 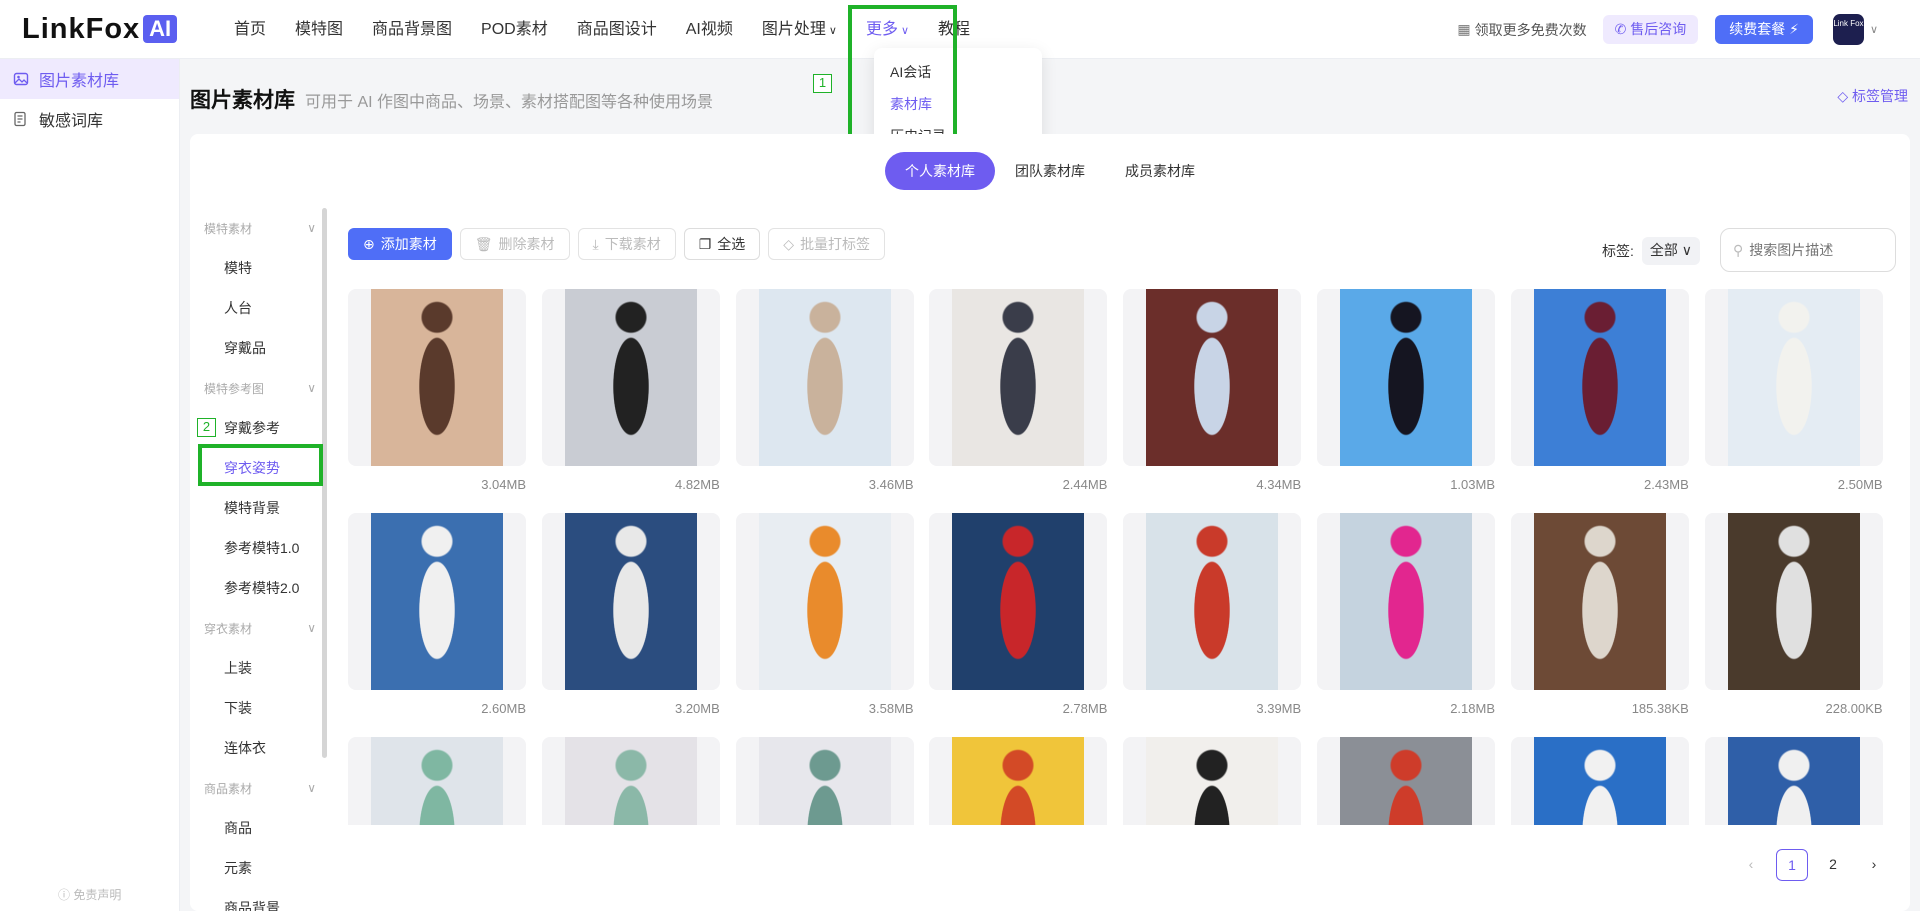 What do you see at coordinates (1848, 29) in the screenshot?
I see `avatar: Link Fox` at bounding box center [1848, 29].